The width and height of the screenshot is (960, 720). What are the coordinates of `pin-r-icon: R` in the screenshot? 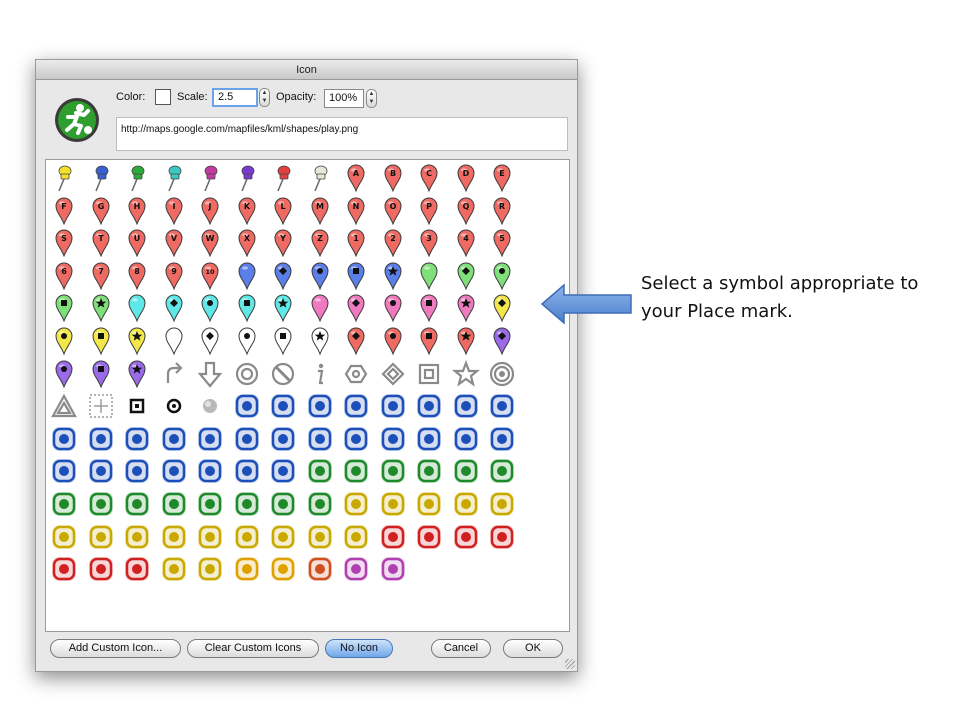 It's located at (502, 211).